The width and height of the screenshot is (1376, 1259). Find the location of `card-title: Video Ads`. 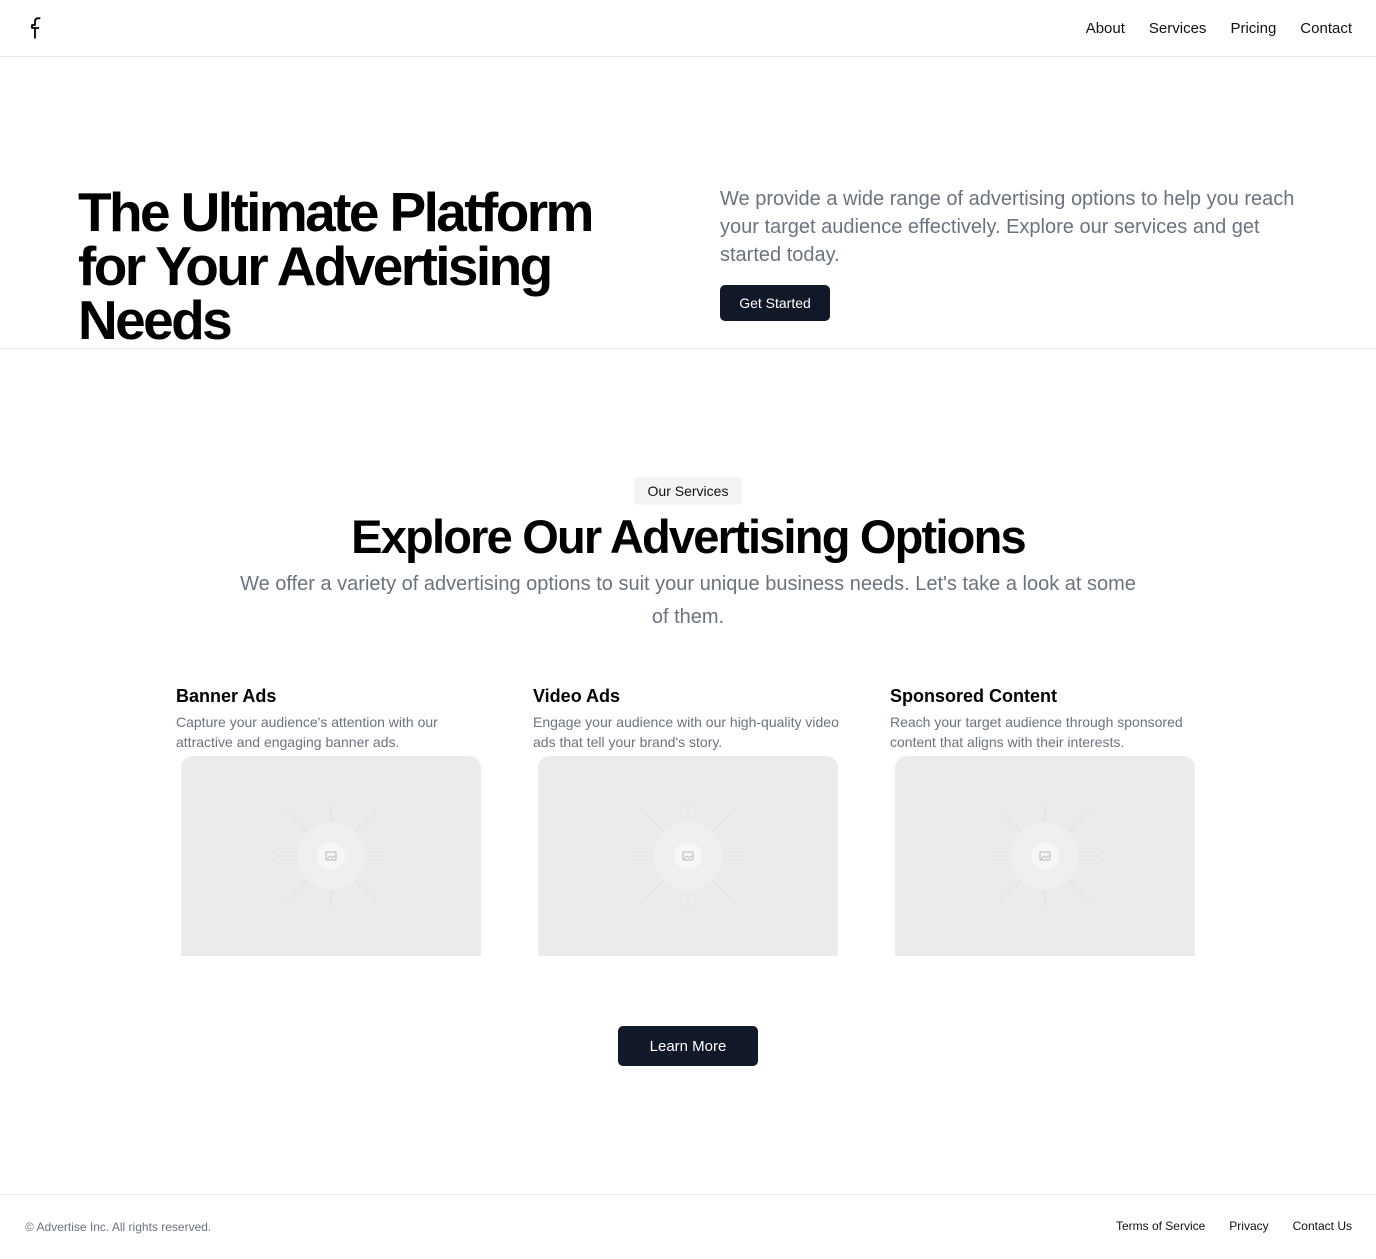

card-title: Video Ads is located at coordinates (577, 696).